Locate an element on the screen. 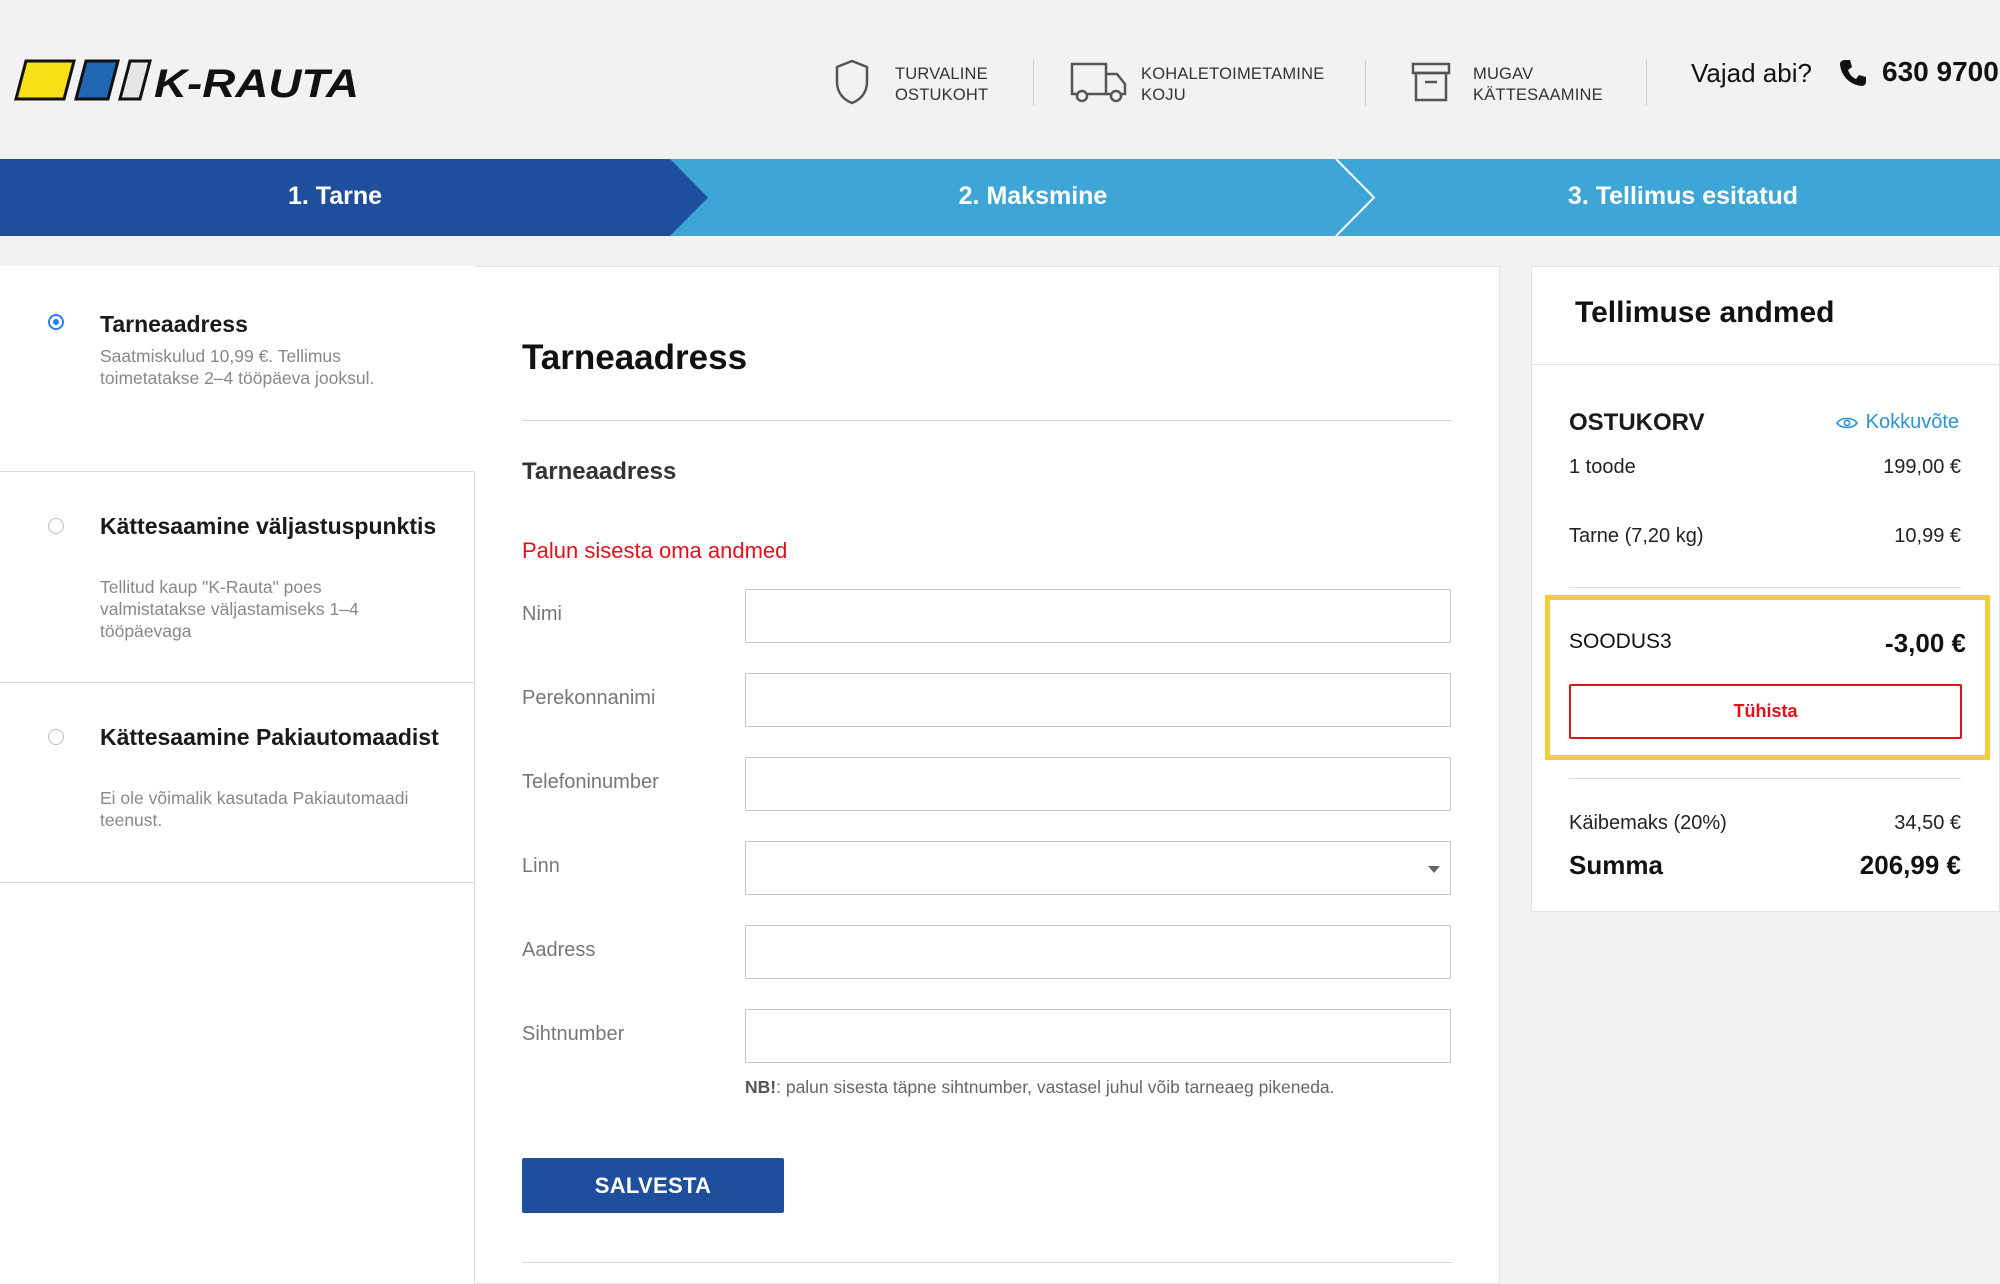 Image resolution: width=2000 pixels, height=1284 pixels. step-2-maksmine: 2. Maksmine is located at coordinates (1033, 196).